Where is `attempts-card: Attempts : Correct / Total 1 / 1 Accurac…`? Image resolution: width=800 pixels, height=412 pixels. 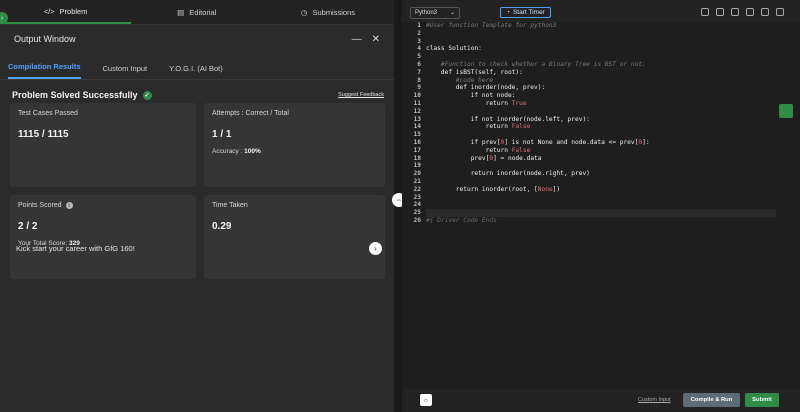 attempts-card: Attempts : Correct / Total 1 / 1 Accurac… is located at coordinates (294, 145).